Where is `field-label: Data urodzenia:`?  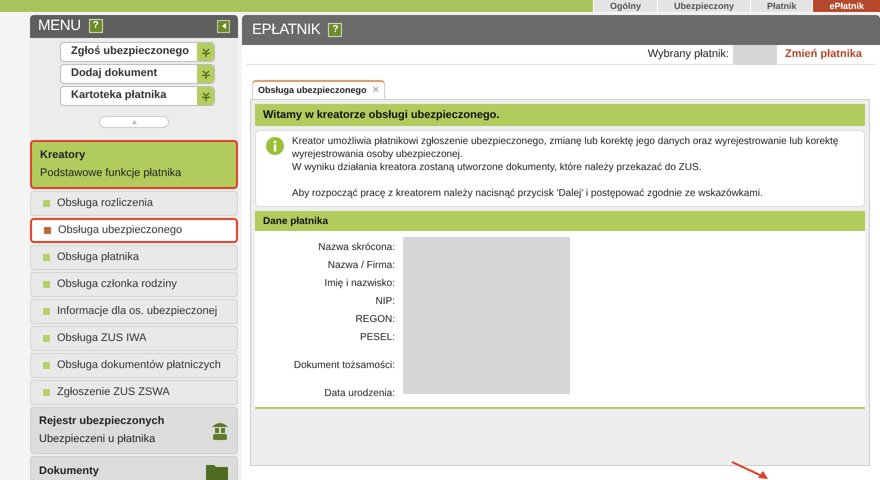 field-label: Data urodzenia: is located at coordinates (359, 394).